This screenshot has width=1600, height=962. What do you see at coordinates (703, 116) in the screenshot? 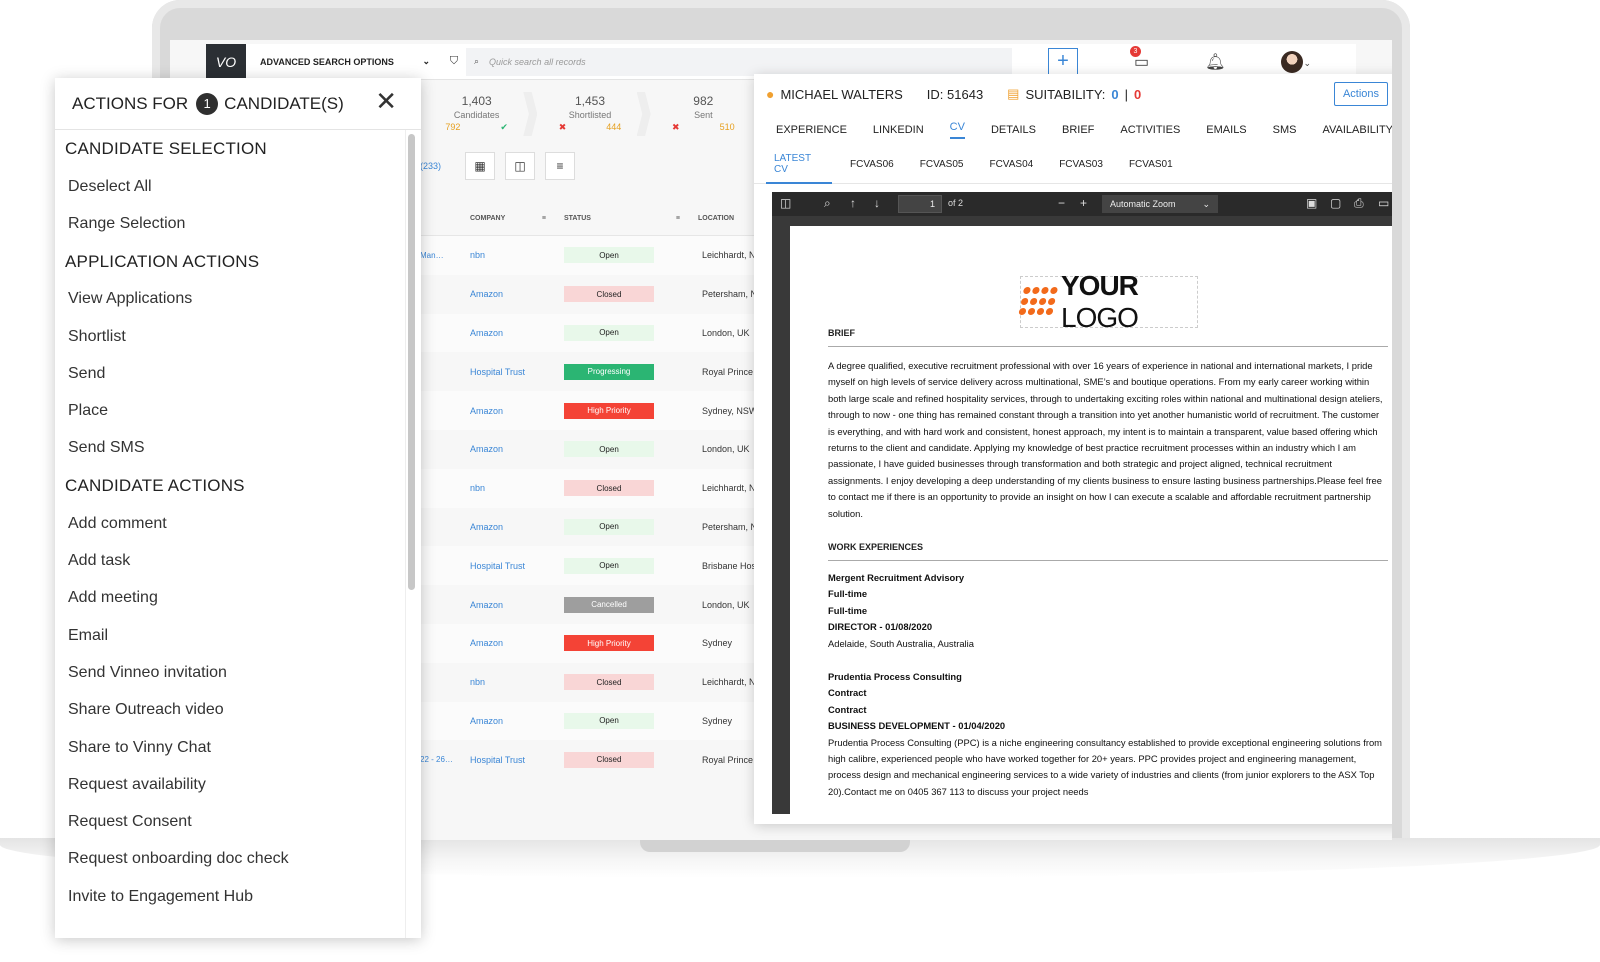
I see `stat-sent: 982 Sent ✖ 510` at bounding box center [703, 116].